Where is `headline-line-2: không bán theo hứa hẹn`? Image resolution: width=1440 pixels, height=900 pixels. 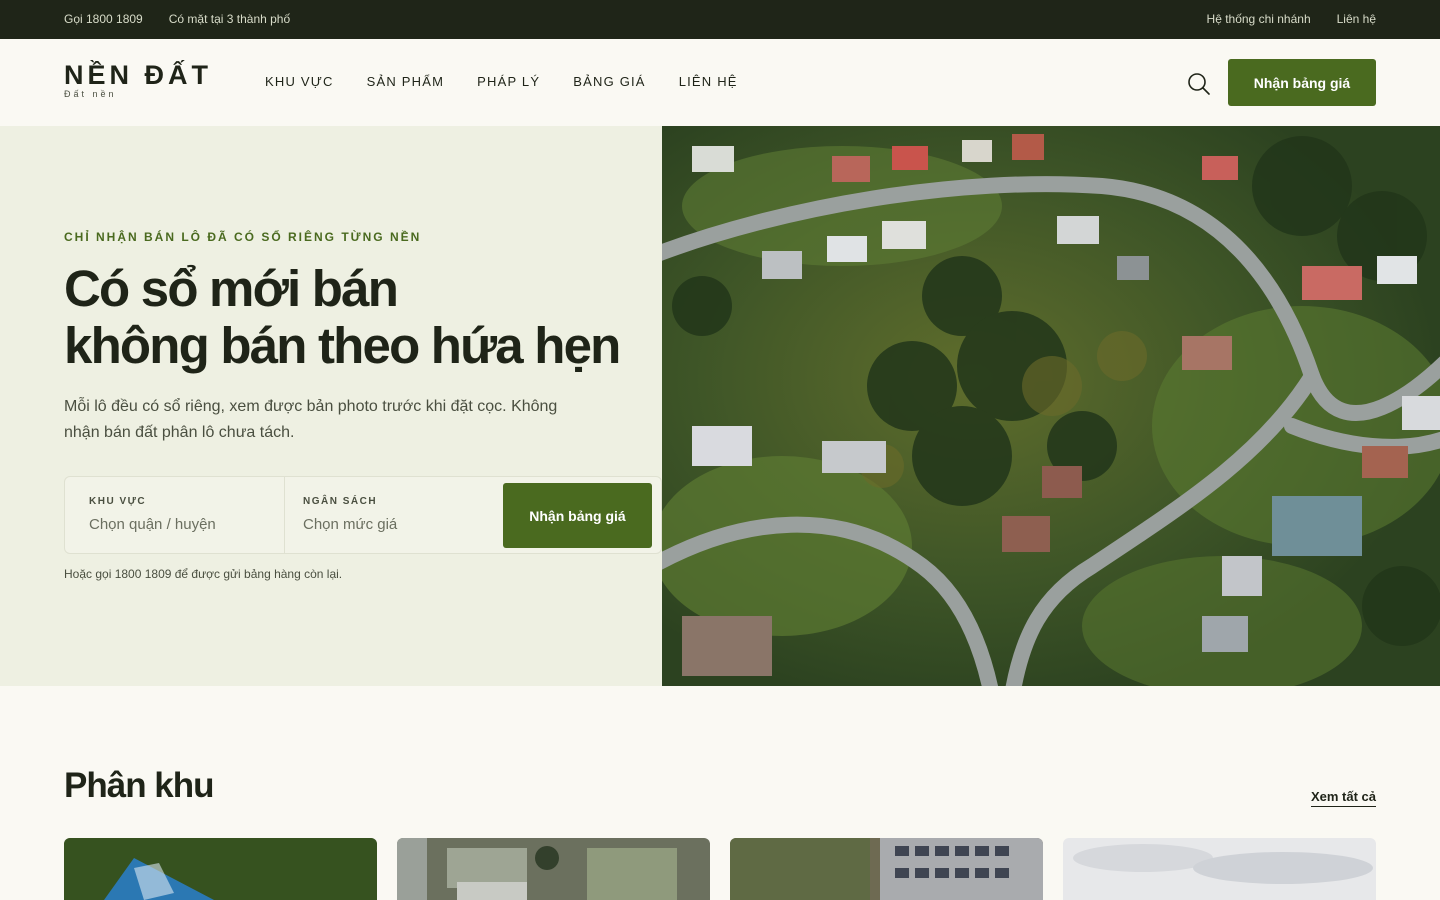 headline-line-2: không bán theo hứa hẹn is located at coordinates (342, 345).